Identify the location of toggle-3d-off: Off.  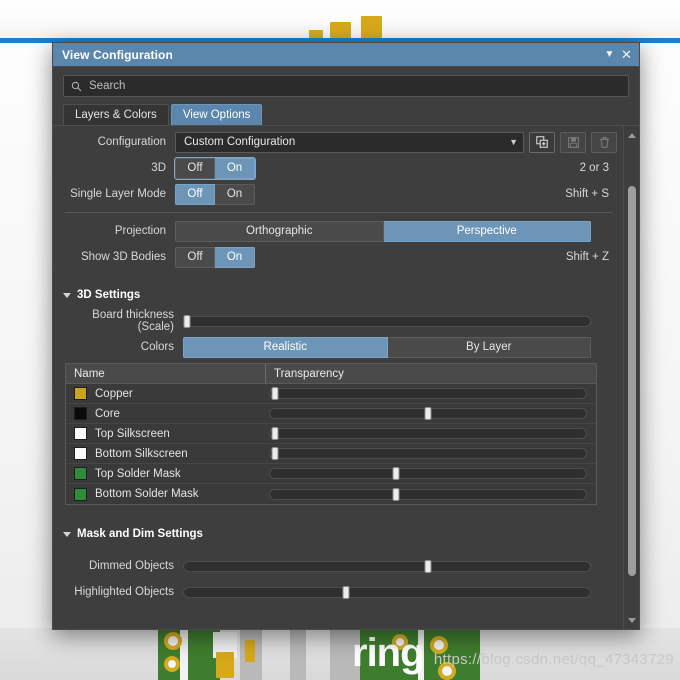
(195, 168).